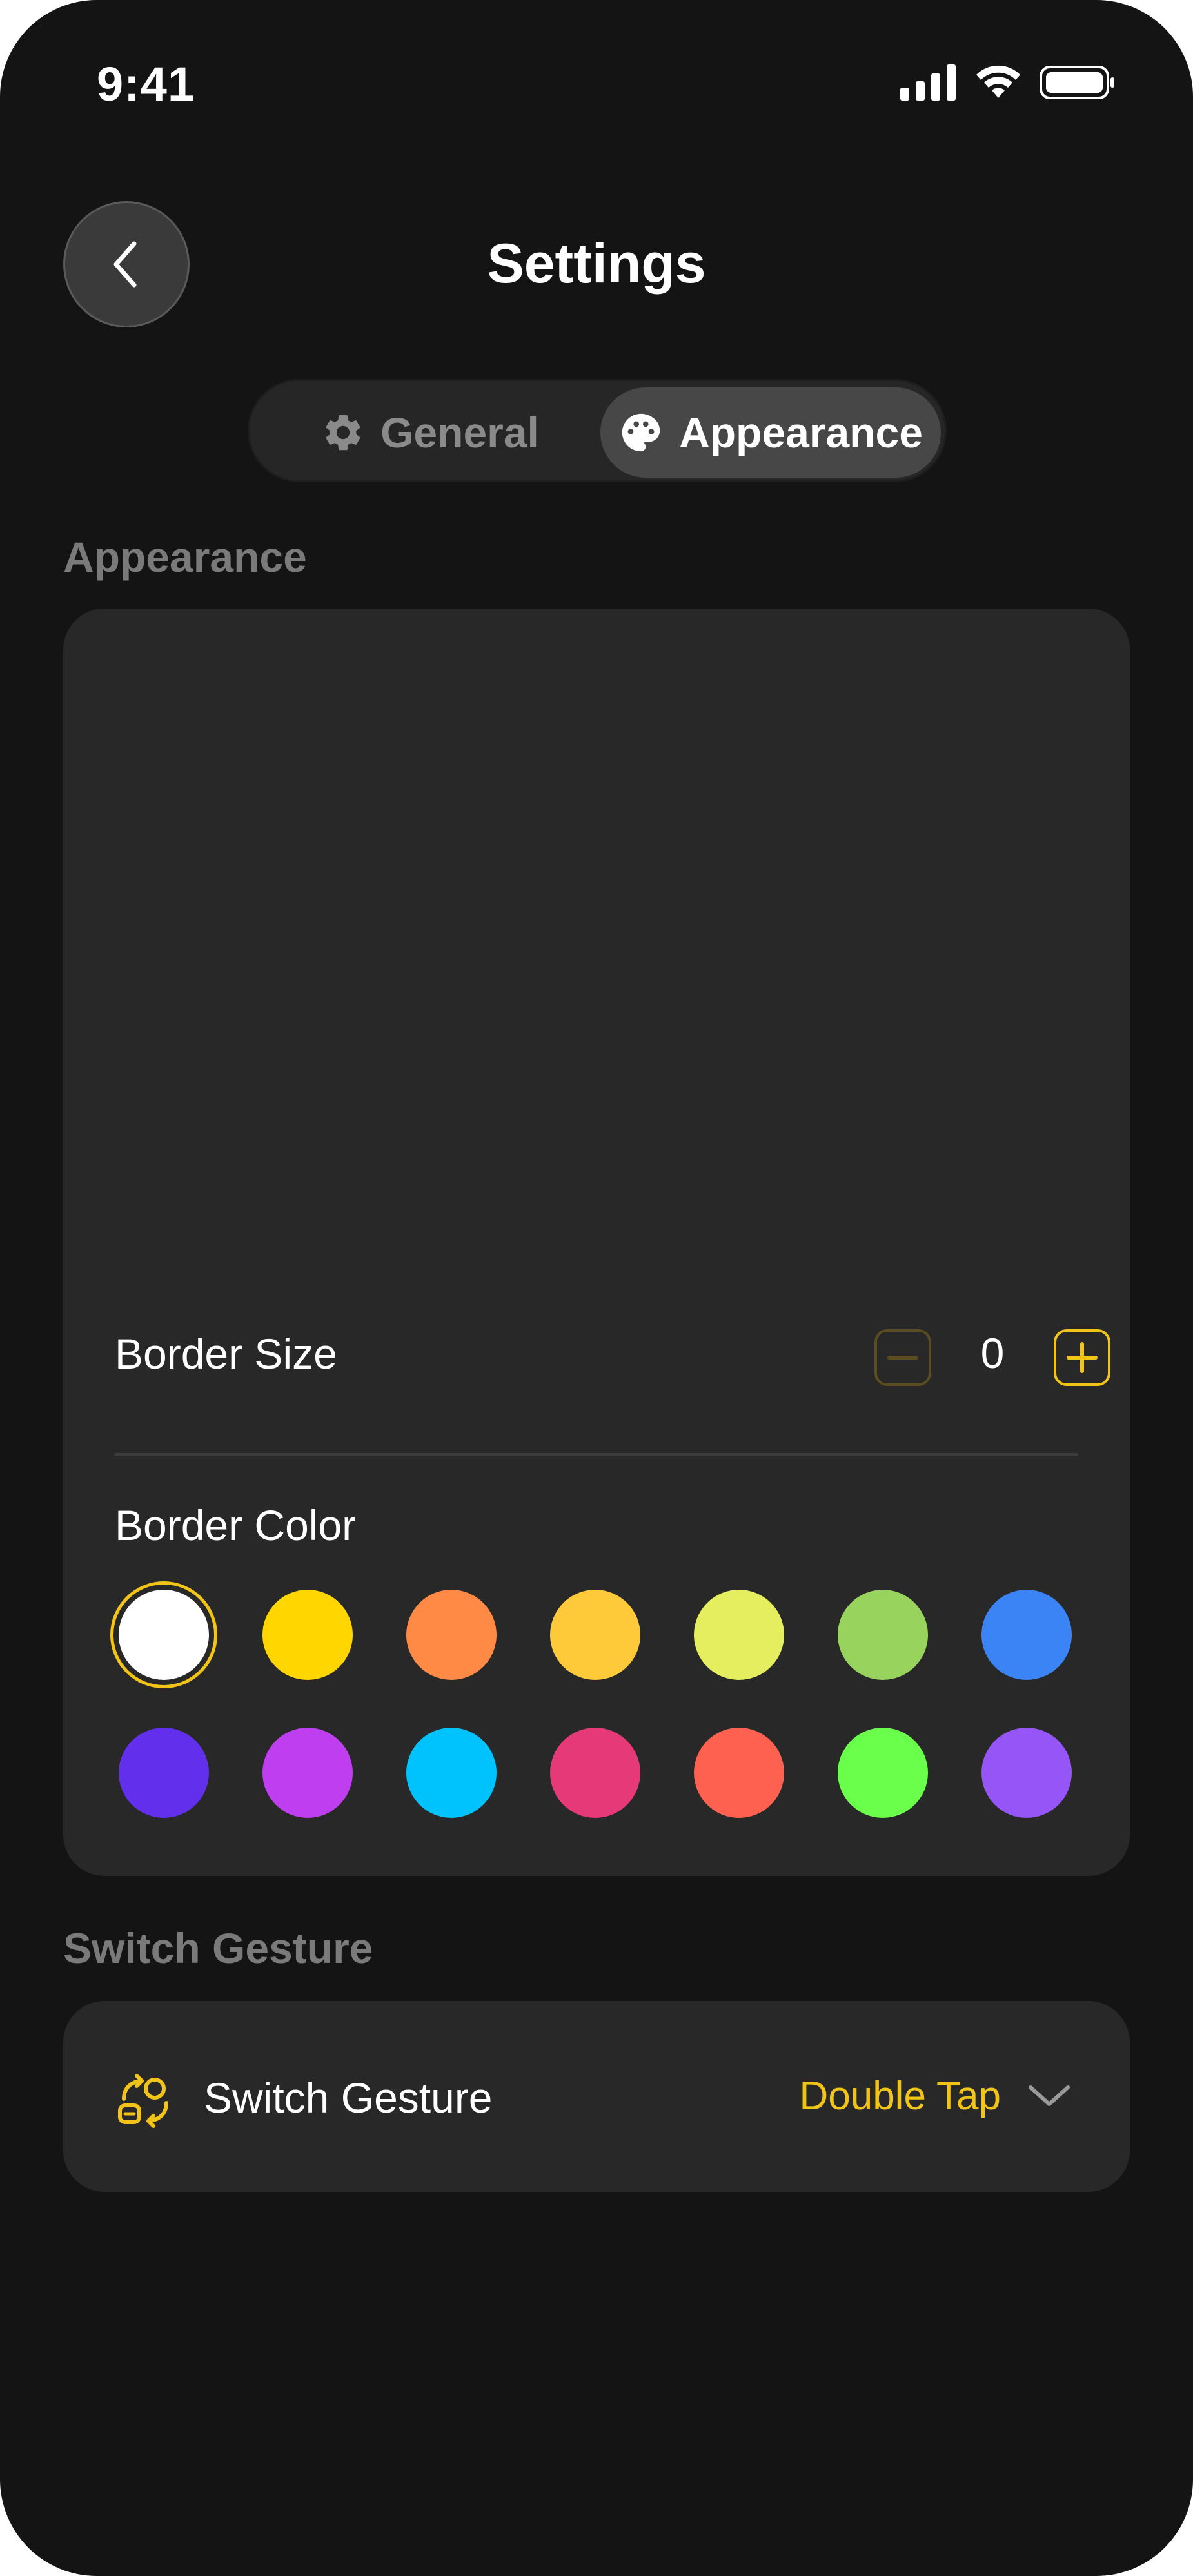 This screenshot has width=1193, height=2576. I want to click on status-icons, so click(1008, 82).